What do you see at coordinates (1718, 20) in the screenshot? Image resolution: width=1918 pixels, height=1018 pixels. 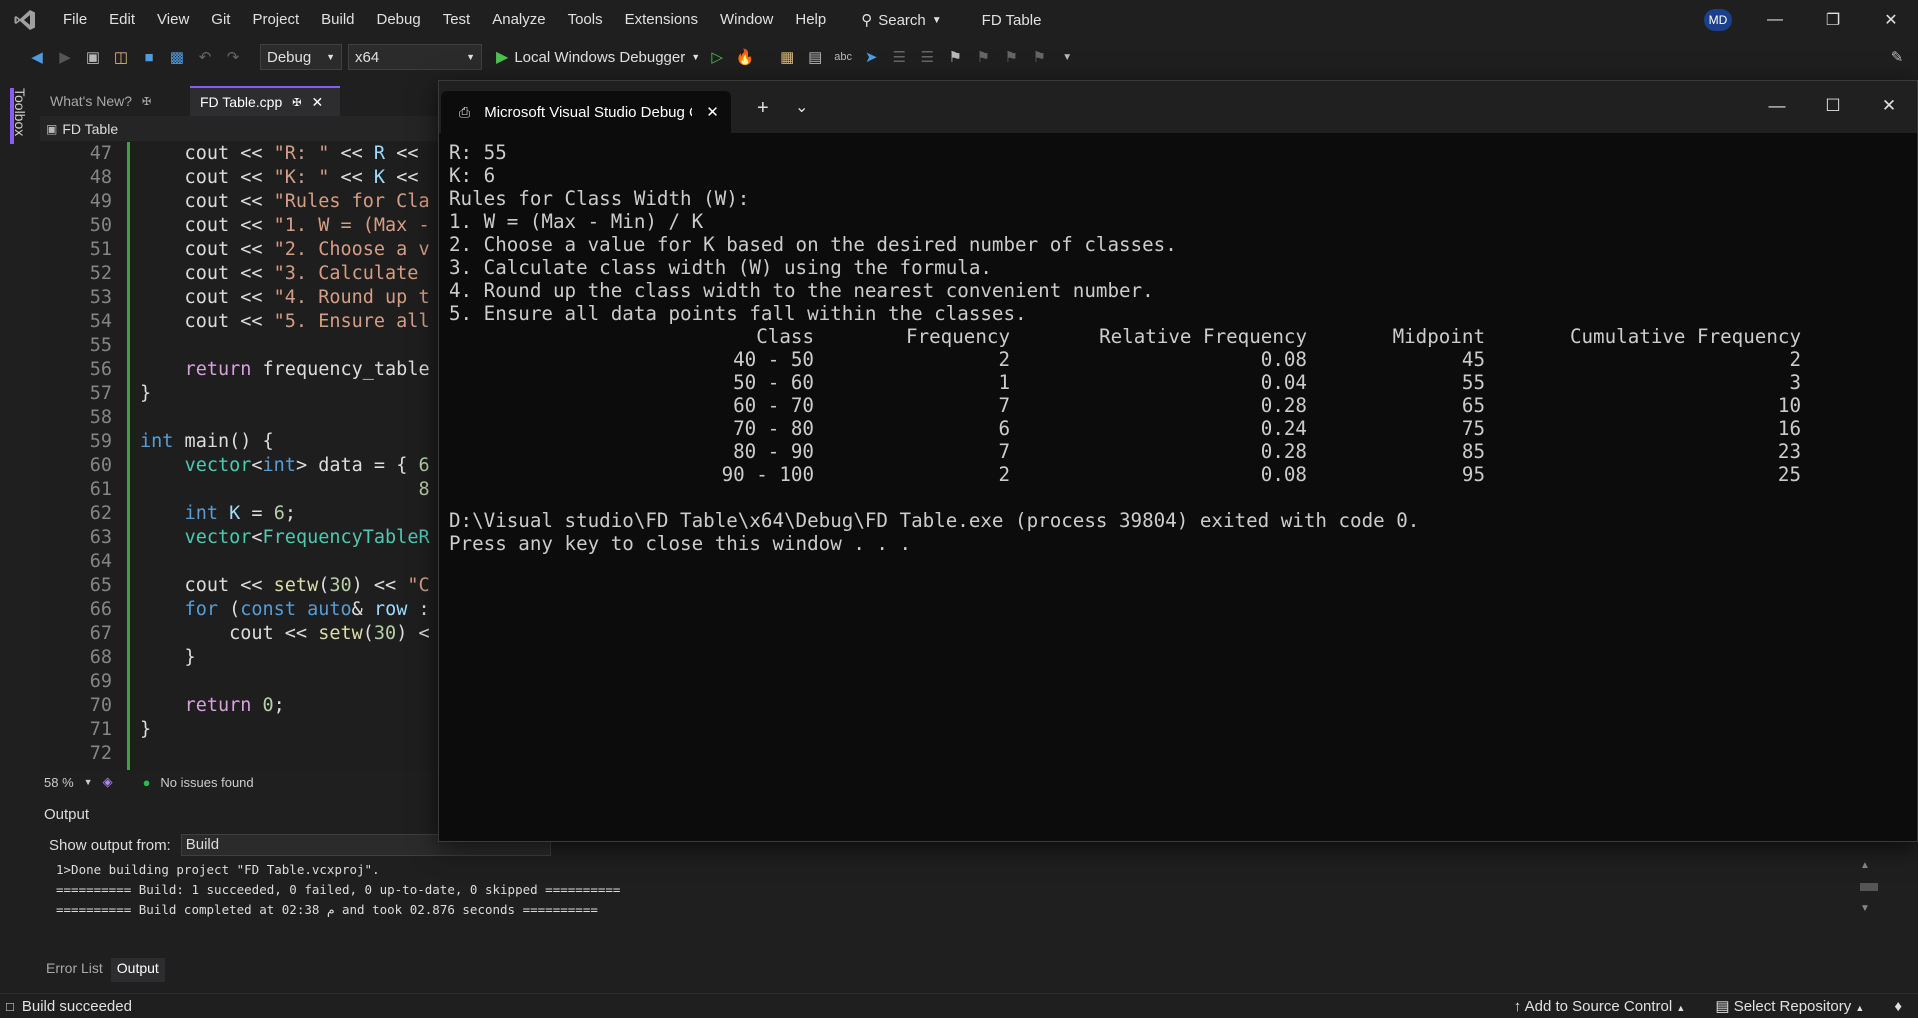 I see `account-avatar: MD` at bounding box center [1718, 20].